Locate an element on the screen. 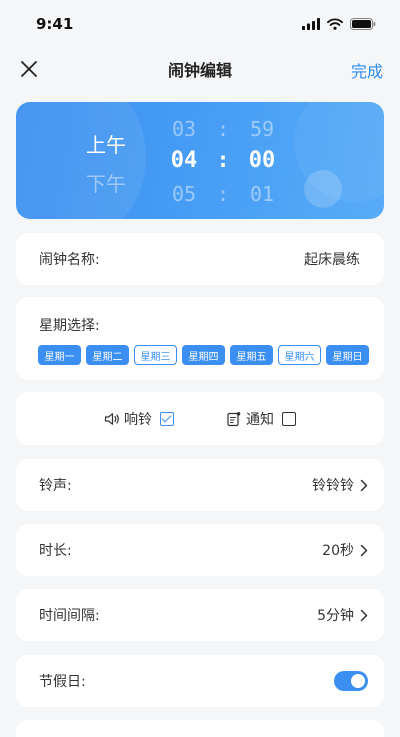  duration-label: 时长: is located at coordinates (55, 551).